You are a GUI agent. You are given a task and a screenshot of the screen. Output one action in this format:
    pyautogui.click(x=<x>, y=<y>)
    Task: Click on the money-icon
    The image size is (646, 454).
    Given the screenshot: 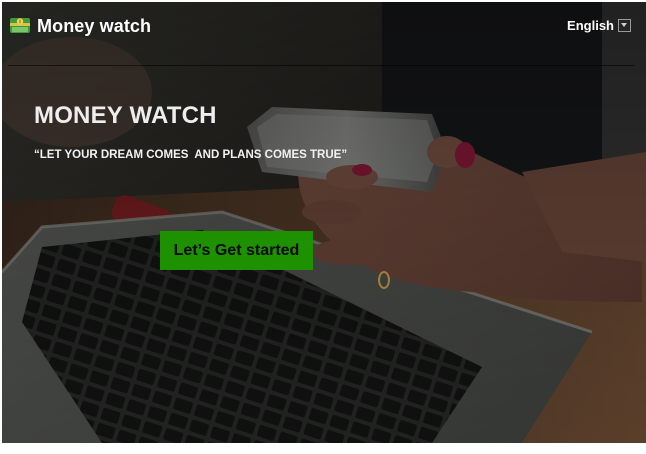 What is the action you would take?
    pyautogui.click(x=20, y=25)
    